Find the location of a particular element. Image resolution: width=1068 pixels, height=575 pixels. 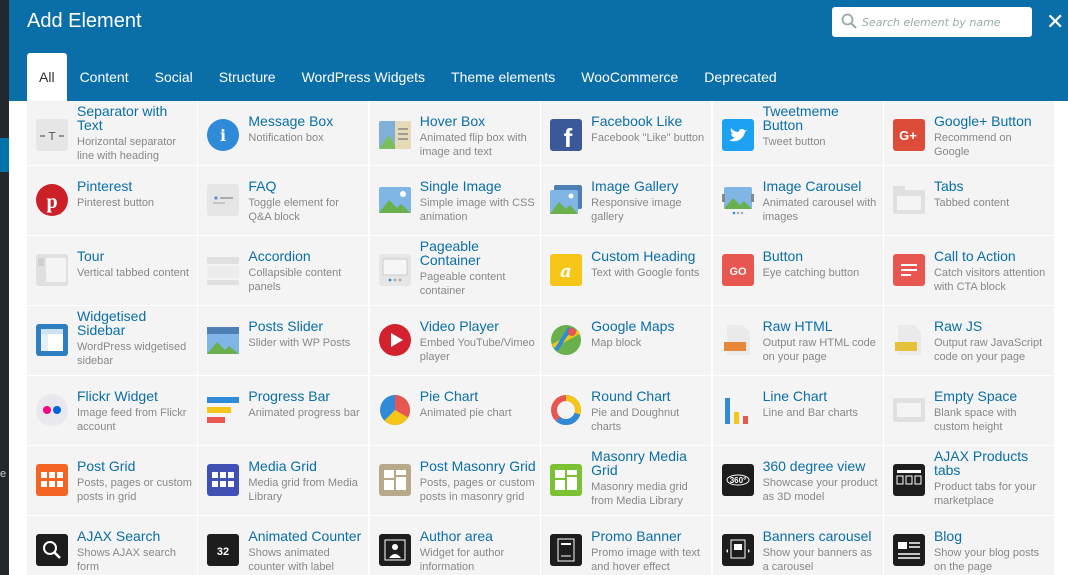

element-description: Posts, pages or custom posts in grid is located at coordinates (134, 490).